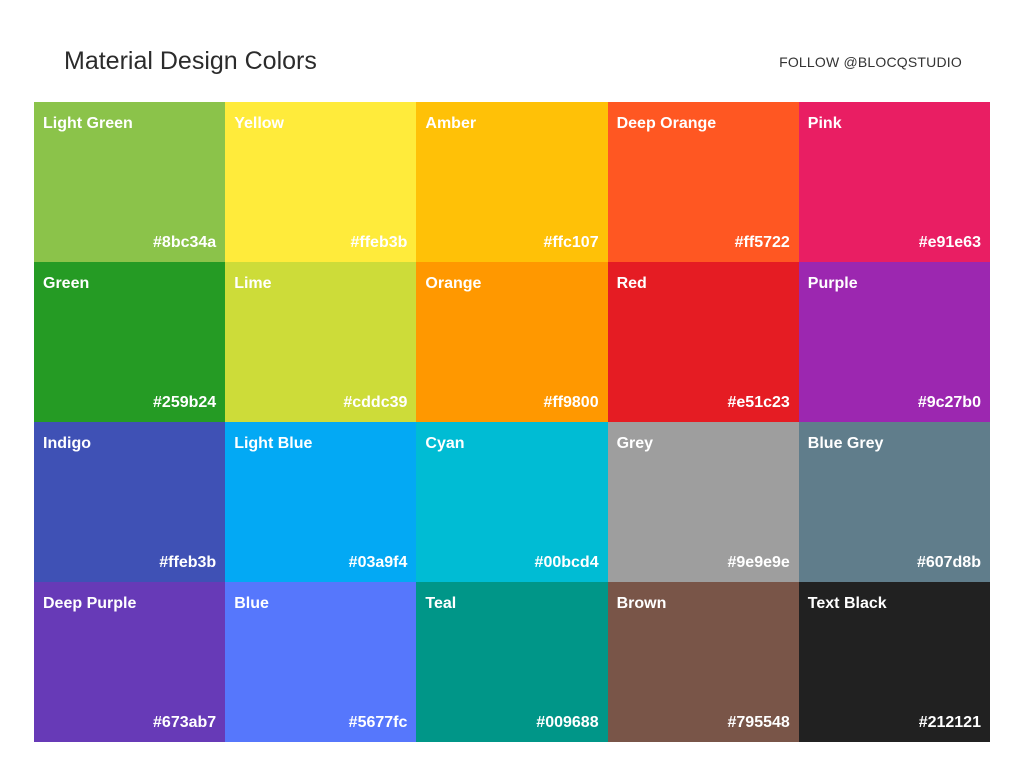 The width and height of the screenshot is (1024, 768). Describe the element at coordinates (441, 603) in the screenshot. I see `swatch-name: Teal` at that location.